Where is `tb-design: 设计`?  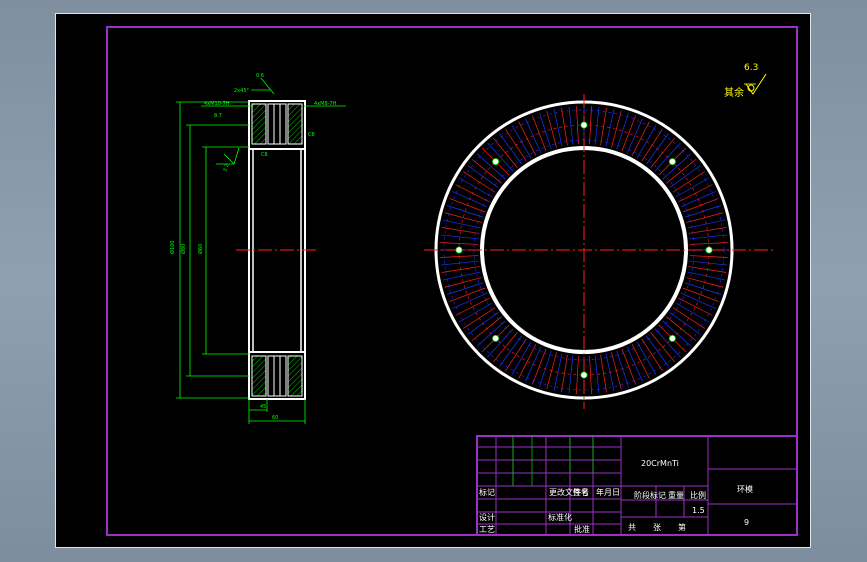
tb-design: 设计 is located at coordinates (487, 517).